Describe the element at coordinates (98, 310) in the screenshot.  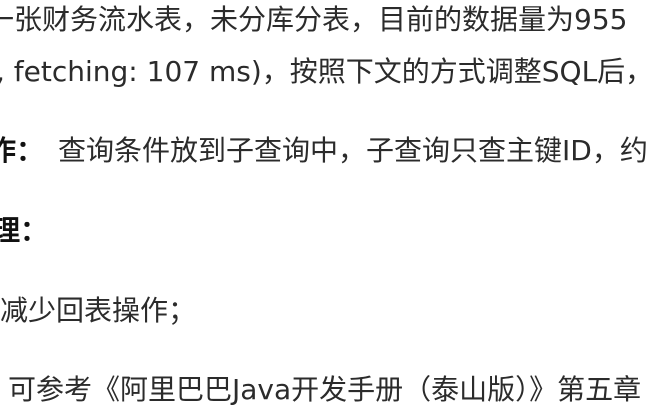
I see `principle-item-1: 减少回表操作；` at that location.